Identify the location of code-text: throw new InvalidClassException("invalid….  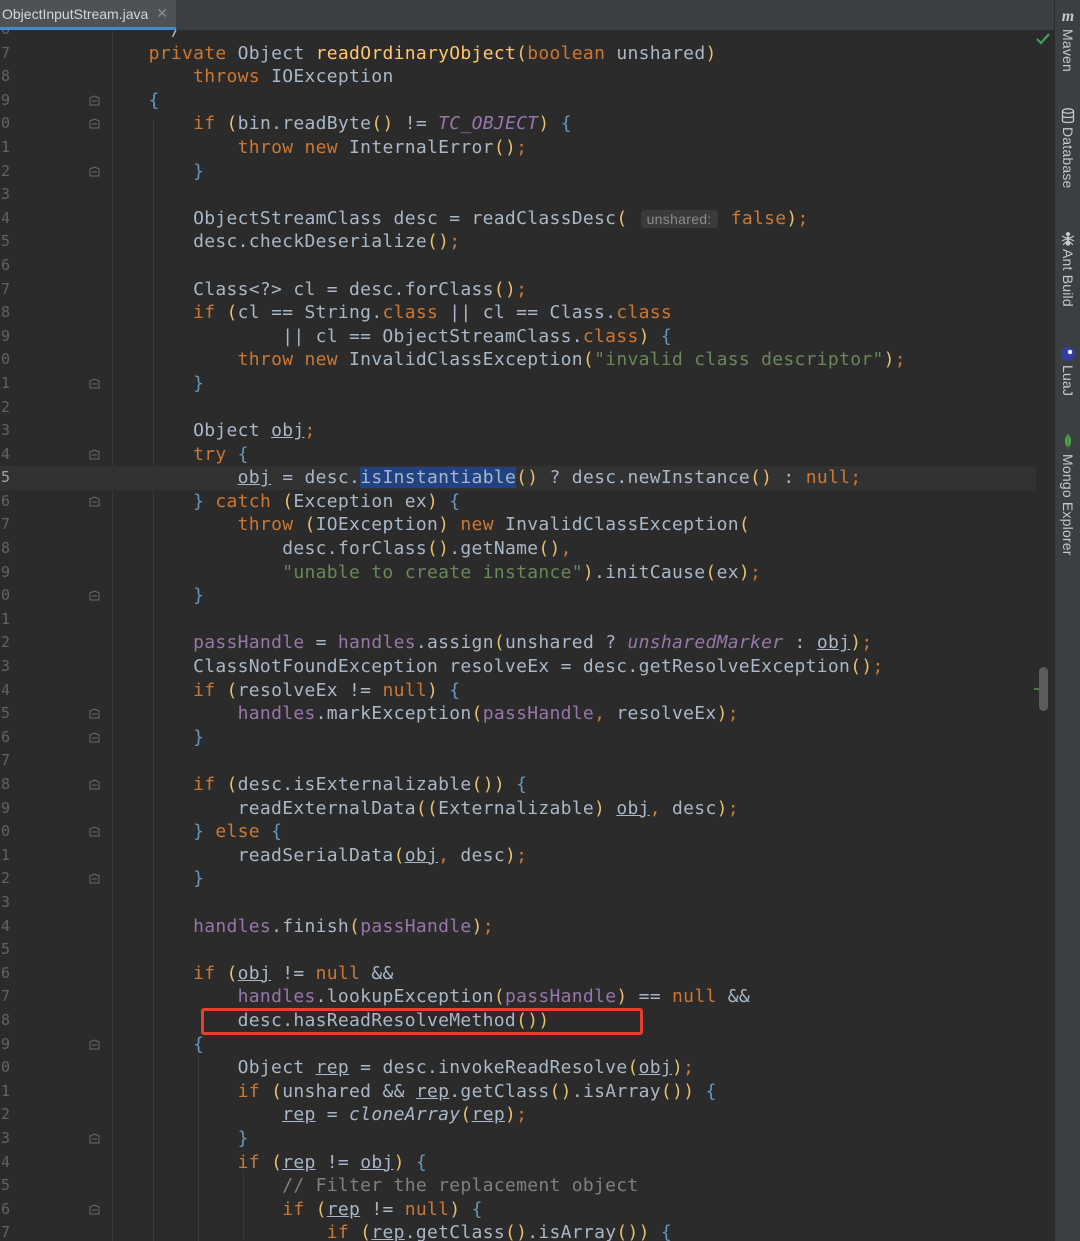
(571, 360).